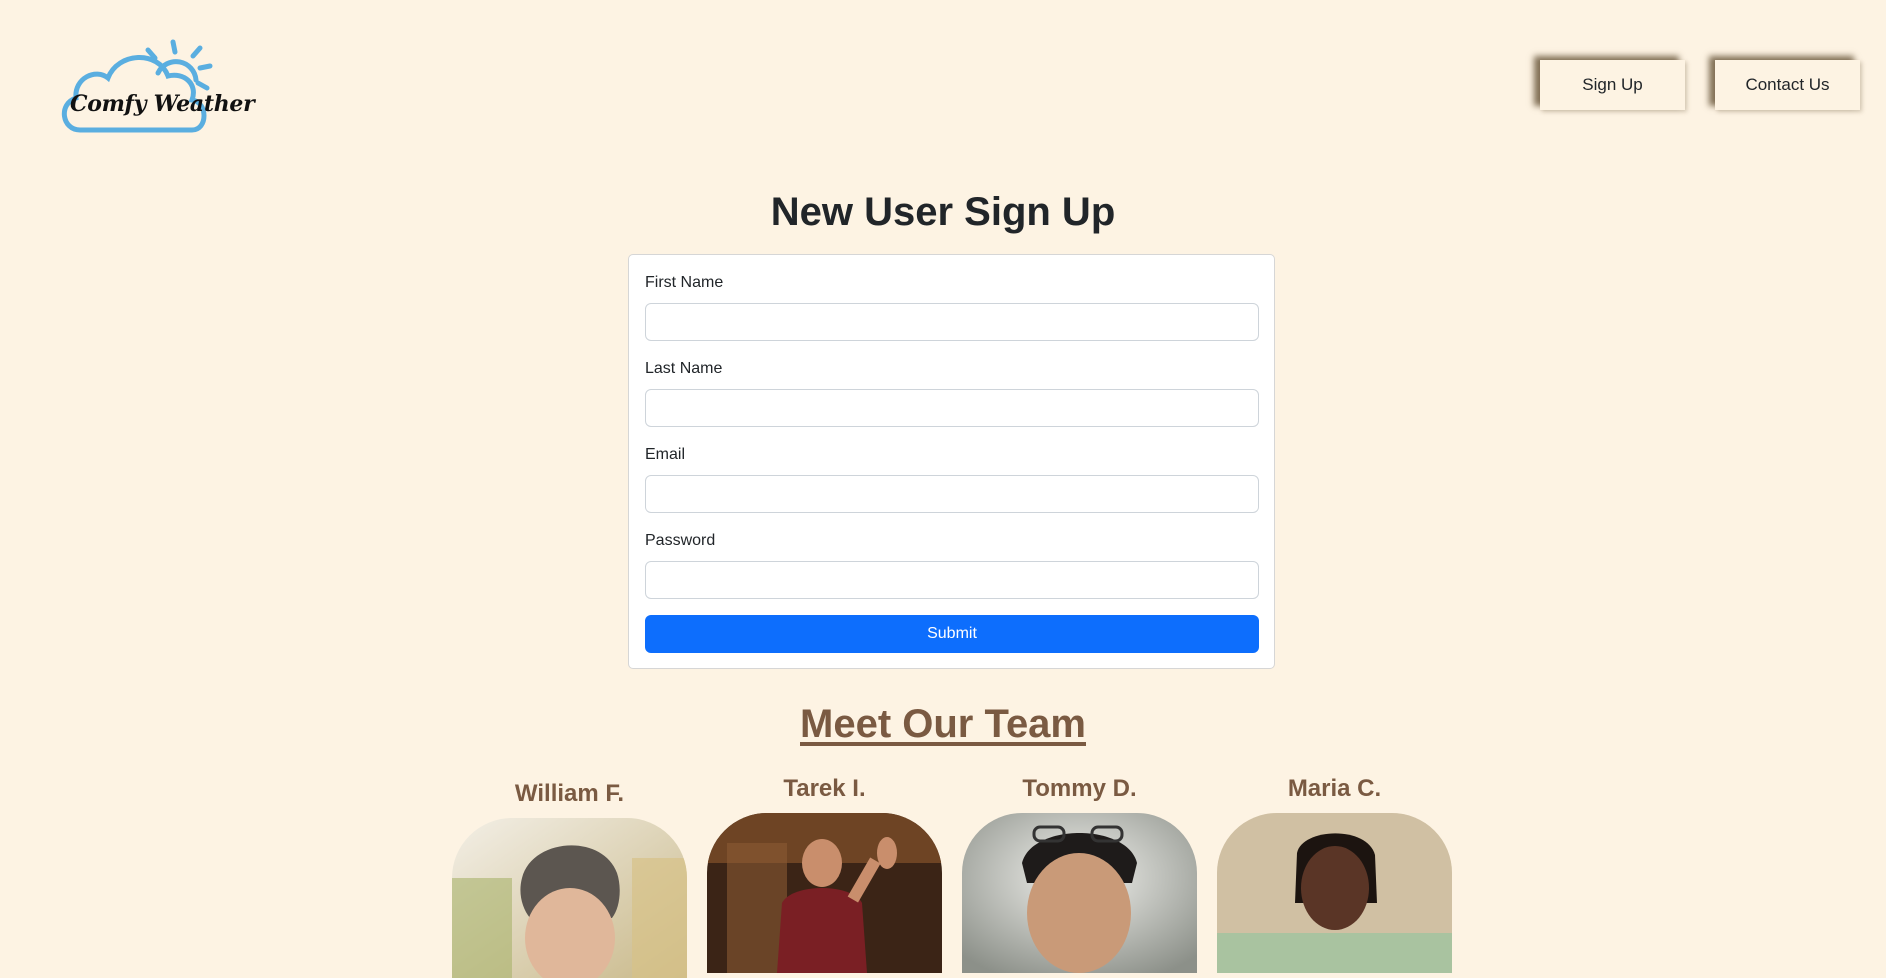  I want to click on team-section-title: Meet Our Team, so click(943, 724).